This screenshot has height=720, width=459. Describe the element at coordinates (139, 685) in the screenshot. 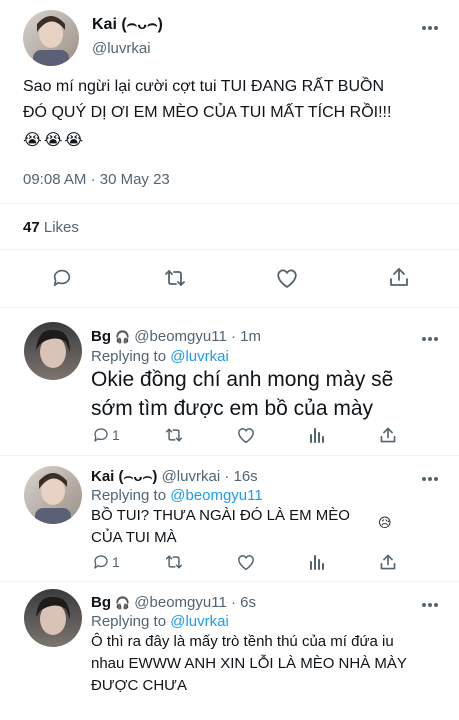

I see `reply-text-line: ĐƯỢC CHƯA` at that location.